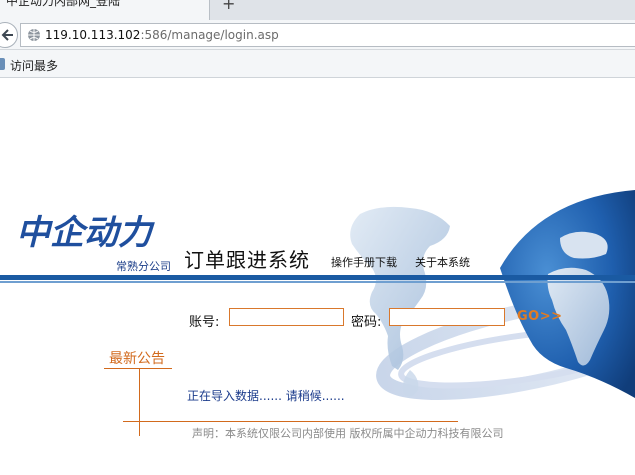 This screenshot has height=475, width=635. What do you see at coordinates (204, 322) in the screenshot?
I see `account-label: 账号:` at bounding box center [204, 322].